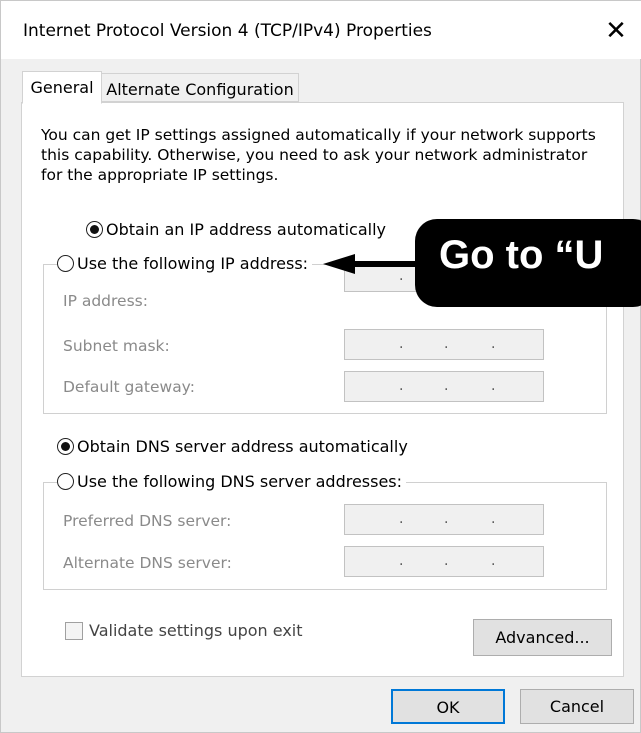 The width and height of the screenshot is (641, 733). What do you see at coordinates (339, 264) in the screenshot?
I see `callout-arrow-icon` at bounding box center [339, 264].